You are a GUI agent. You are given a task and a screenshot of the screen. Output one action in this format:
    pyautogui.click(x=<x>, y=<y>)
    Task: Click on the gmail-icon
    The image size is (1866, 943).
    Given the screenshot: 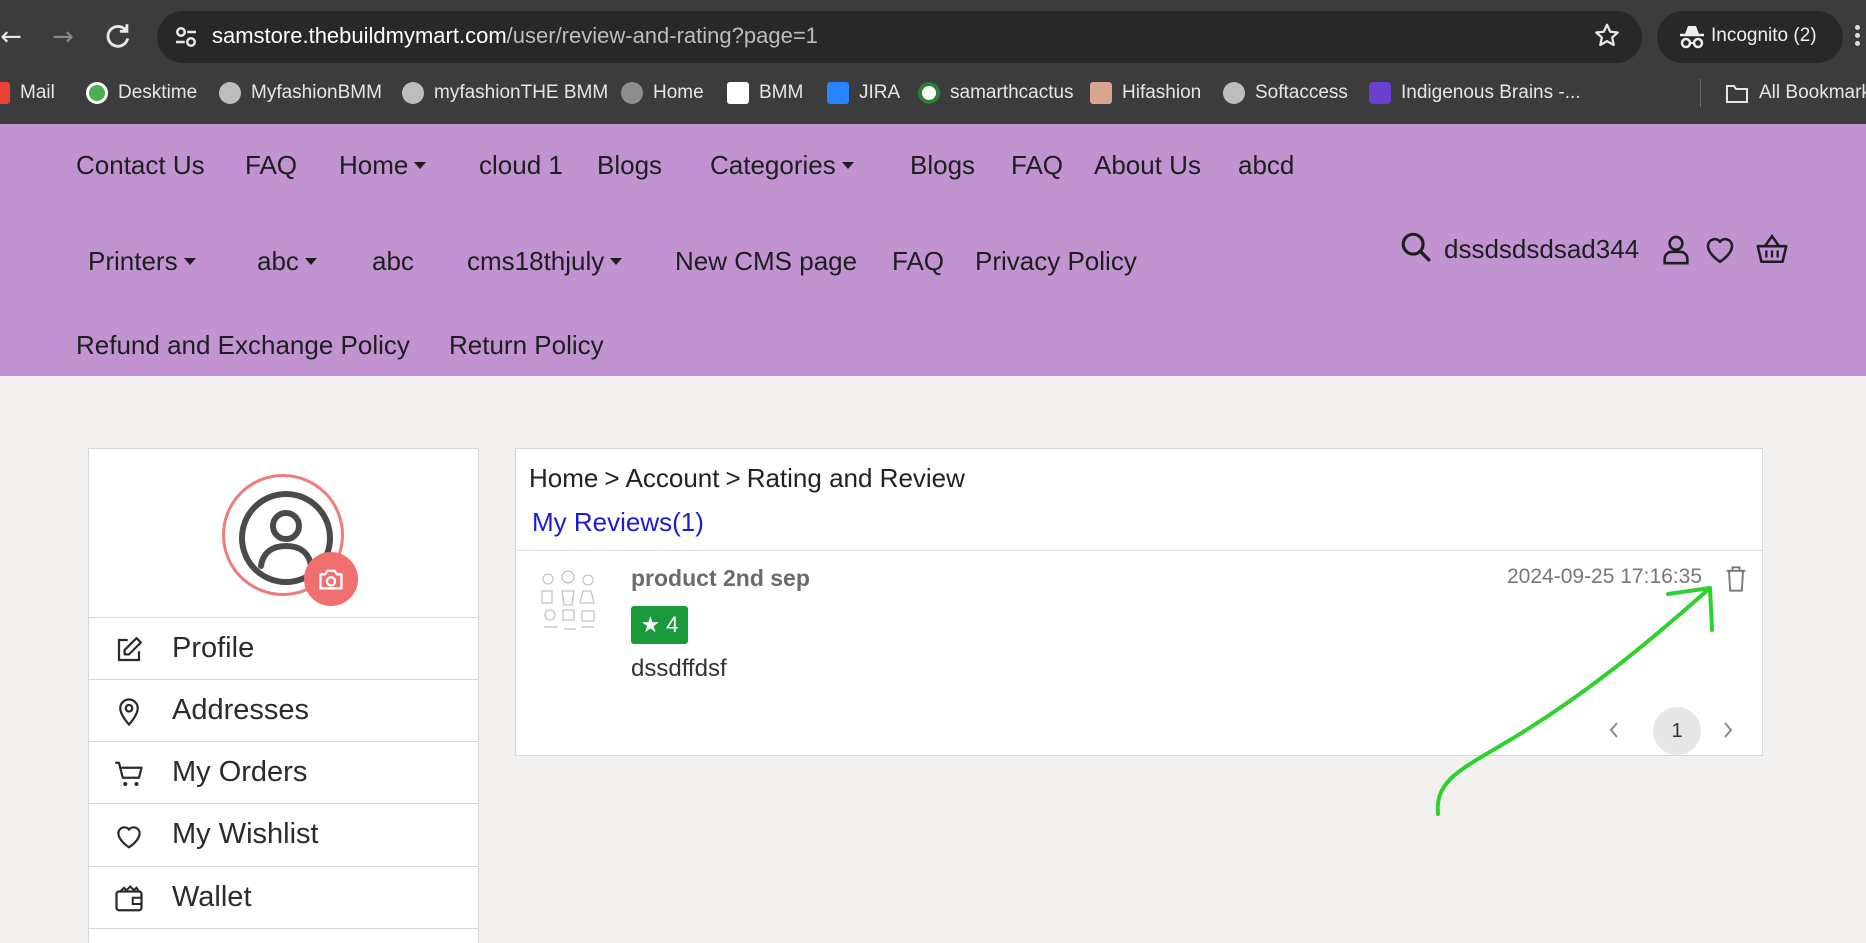 What is the action you would take?
    pyautogui.click(x=5, y=93)
    